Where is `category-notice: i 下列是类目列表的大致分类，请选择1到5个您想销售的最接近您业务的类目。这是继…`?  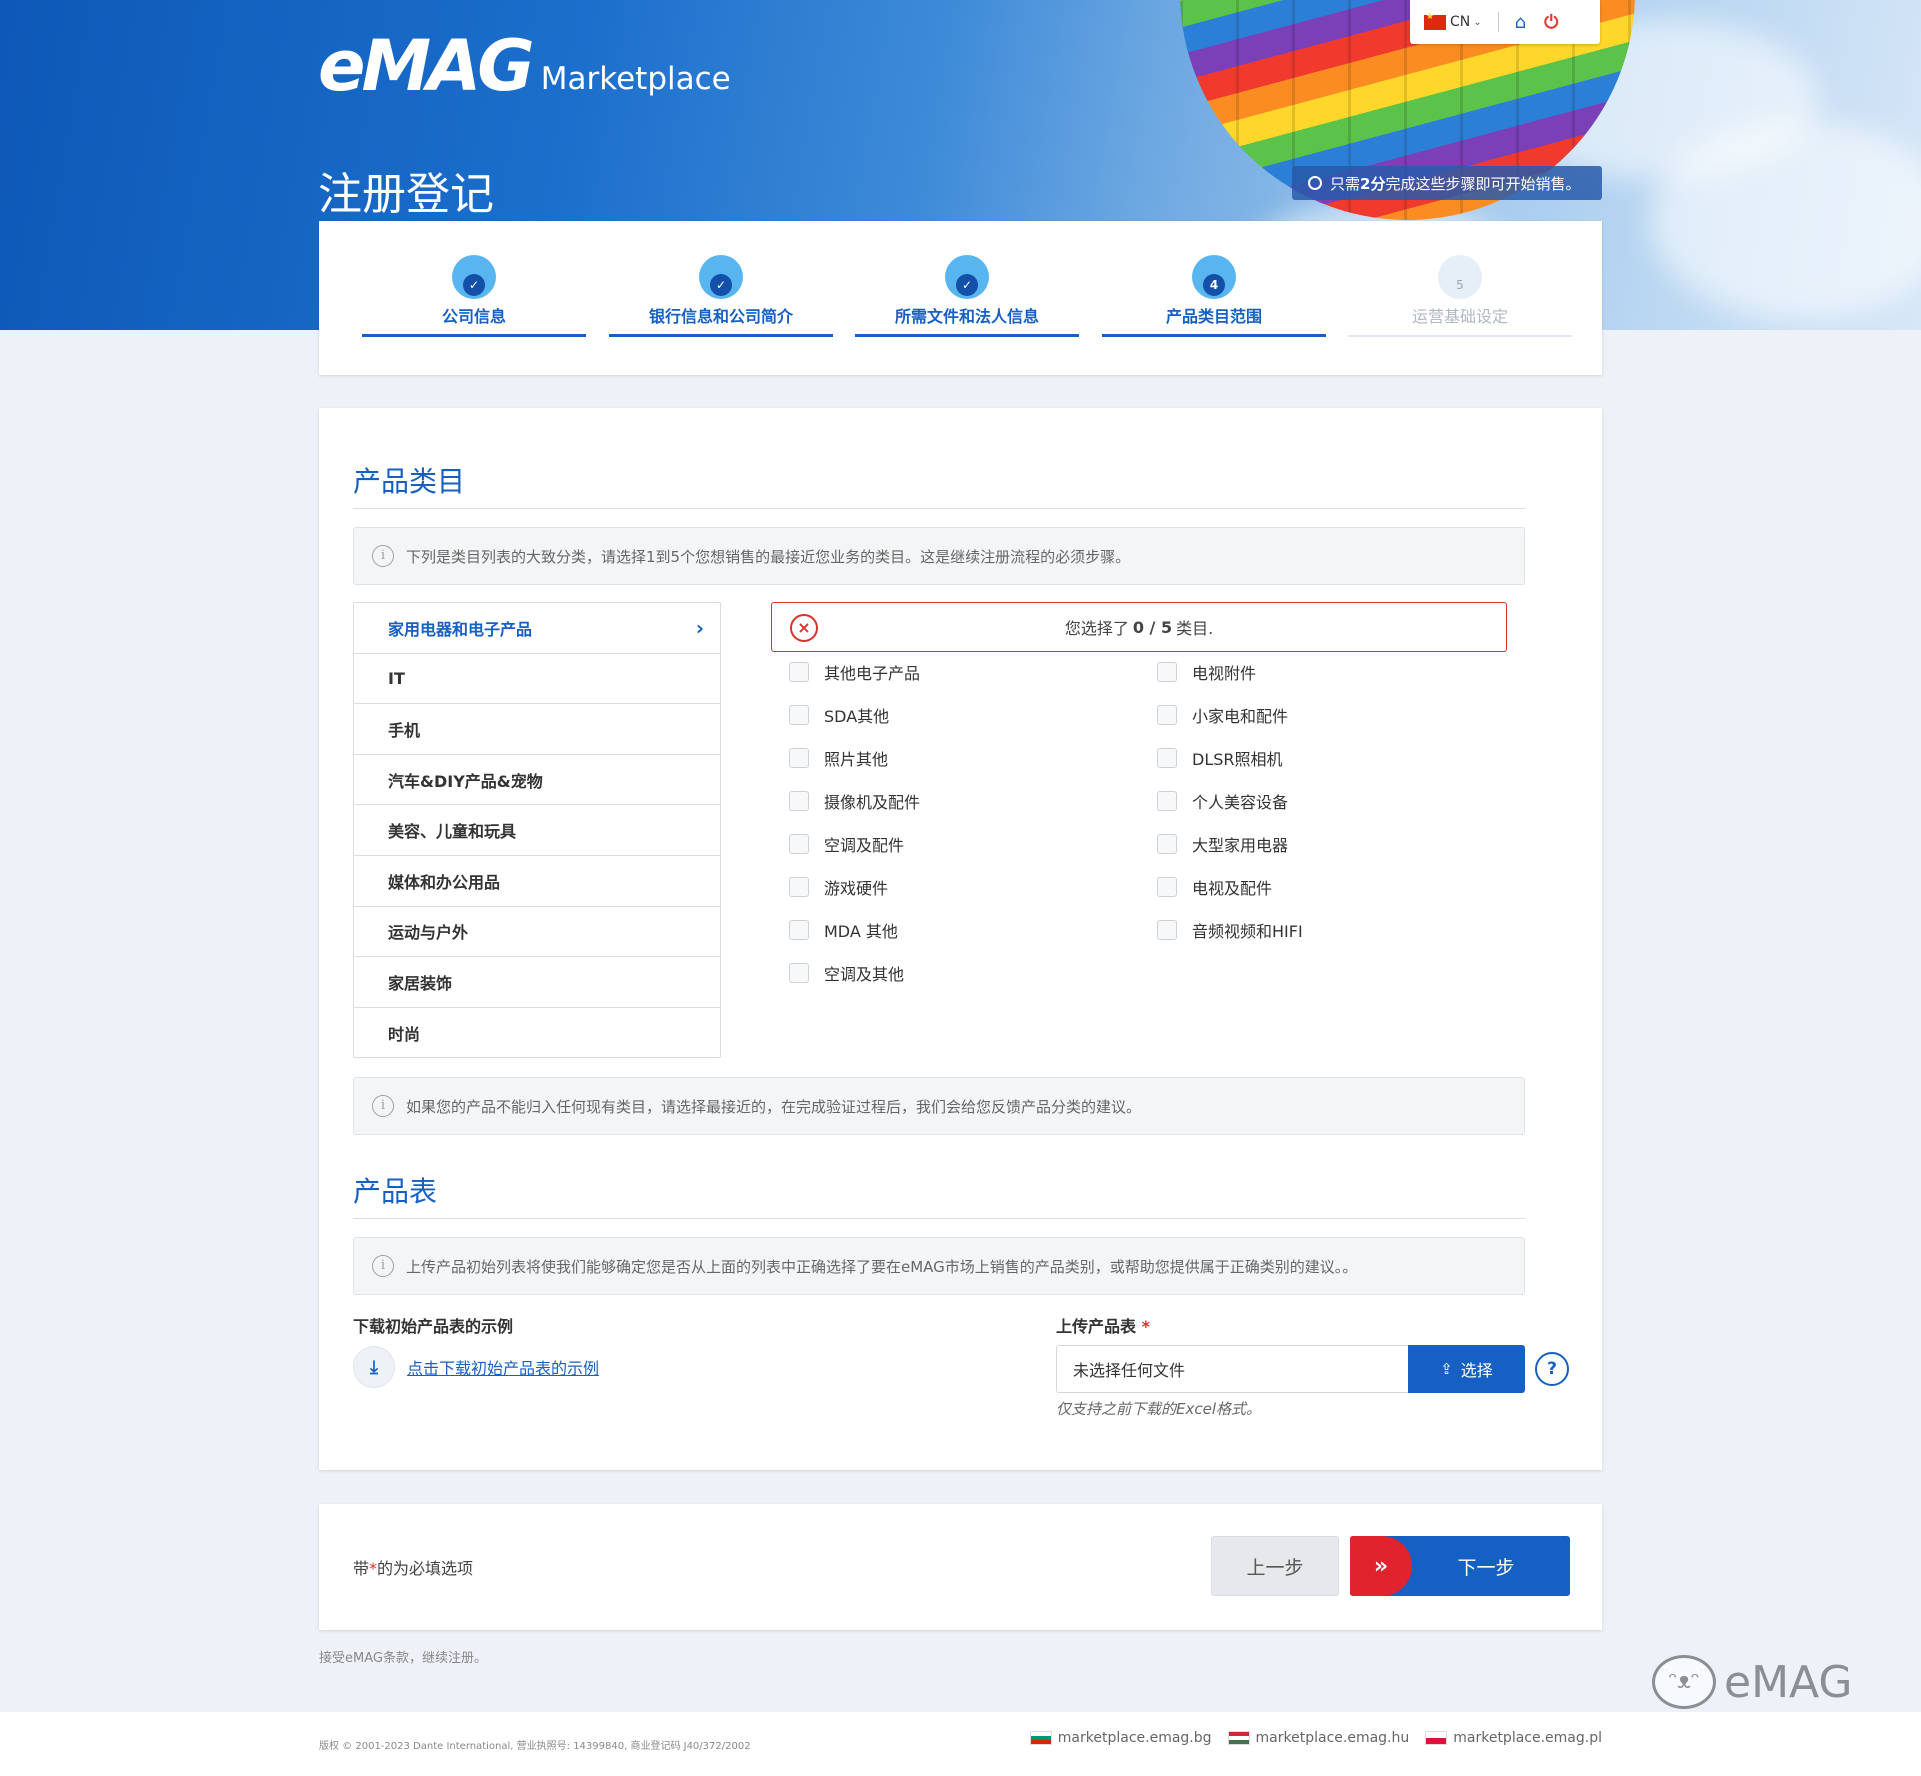
category-notice: i 下列是类目列表的大致分类，请选择1到5个您想销售的最接近您业务的类目。这是继… is located at coordinates (939, 556).